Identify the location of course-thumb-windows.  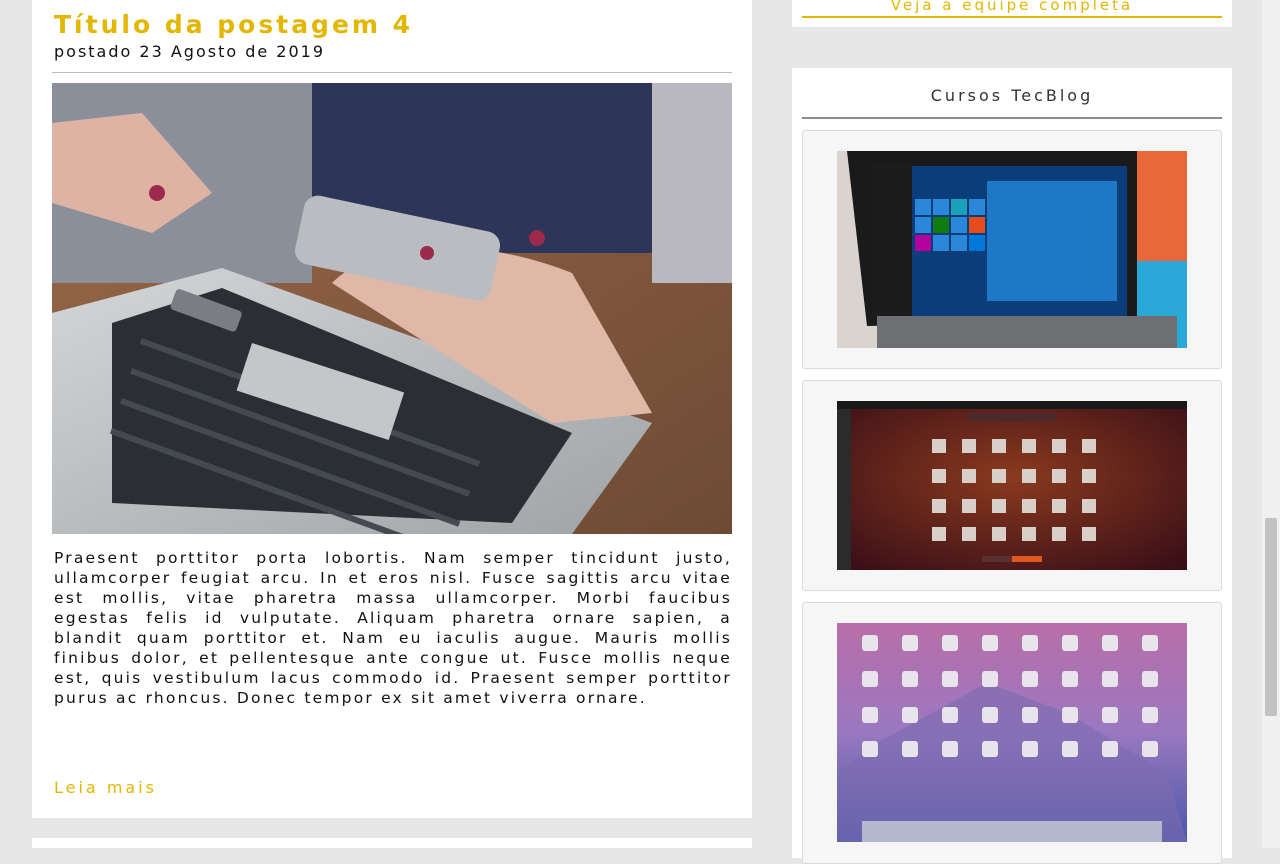
(1012, 249).